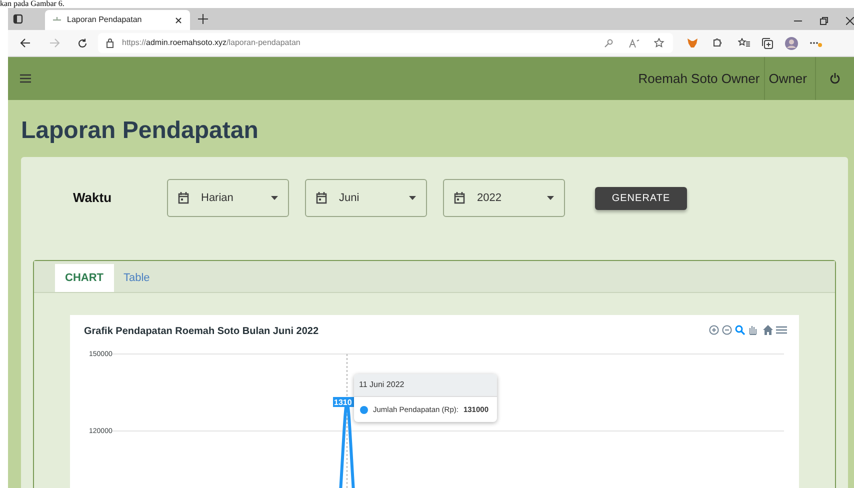 This screenshot has height=488, width=854. I want to click on time-label: Waktu, so click(93, 198).